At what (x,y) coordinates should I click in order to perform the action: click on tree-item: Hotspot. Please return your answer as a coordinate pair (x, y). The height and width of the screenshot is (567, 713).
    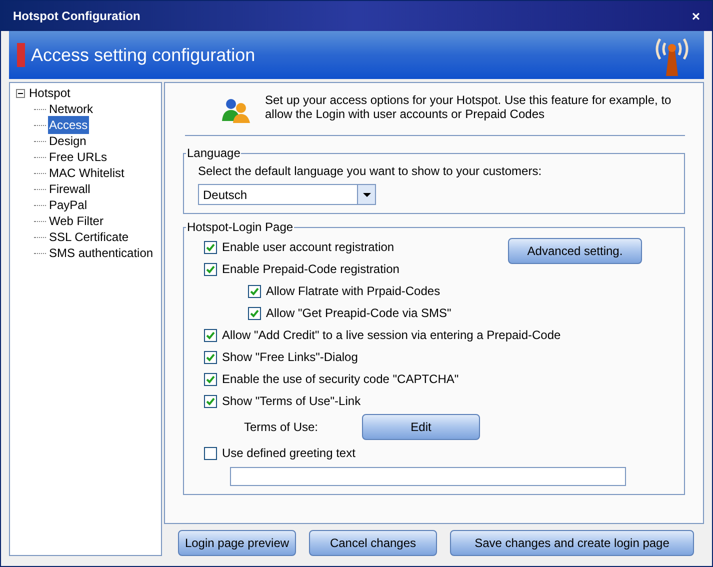
    Looking at the image, I should click on (49, 93).